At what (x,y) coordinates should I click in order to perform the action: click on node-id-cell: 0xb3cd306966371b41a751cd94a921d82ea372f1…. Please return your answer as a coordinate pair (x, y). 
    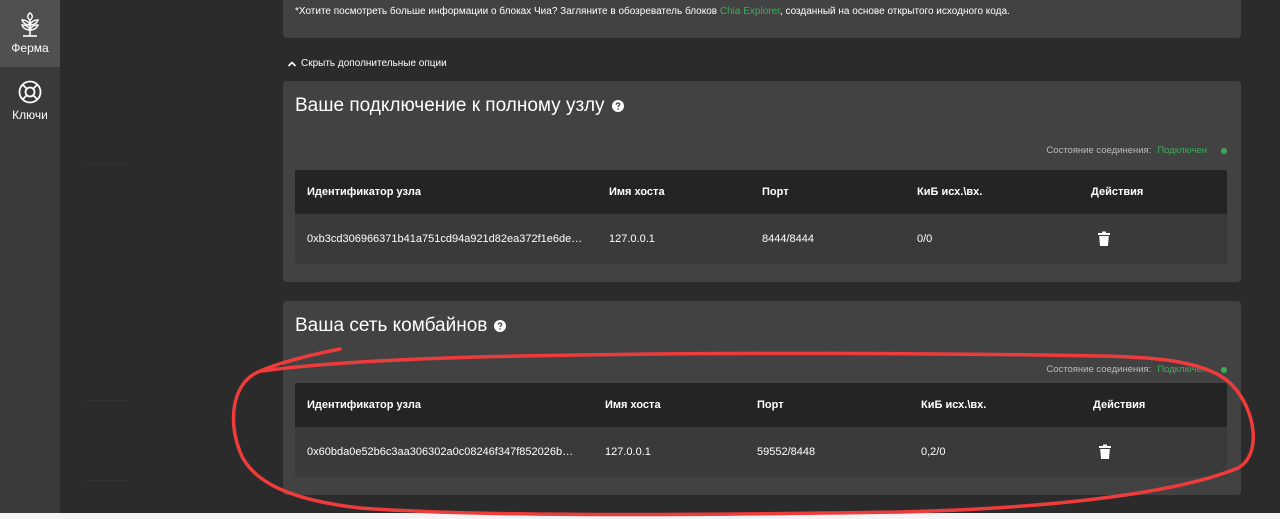
    Looking at the image, I should click on (445, 239).